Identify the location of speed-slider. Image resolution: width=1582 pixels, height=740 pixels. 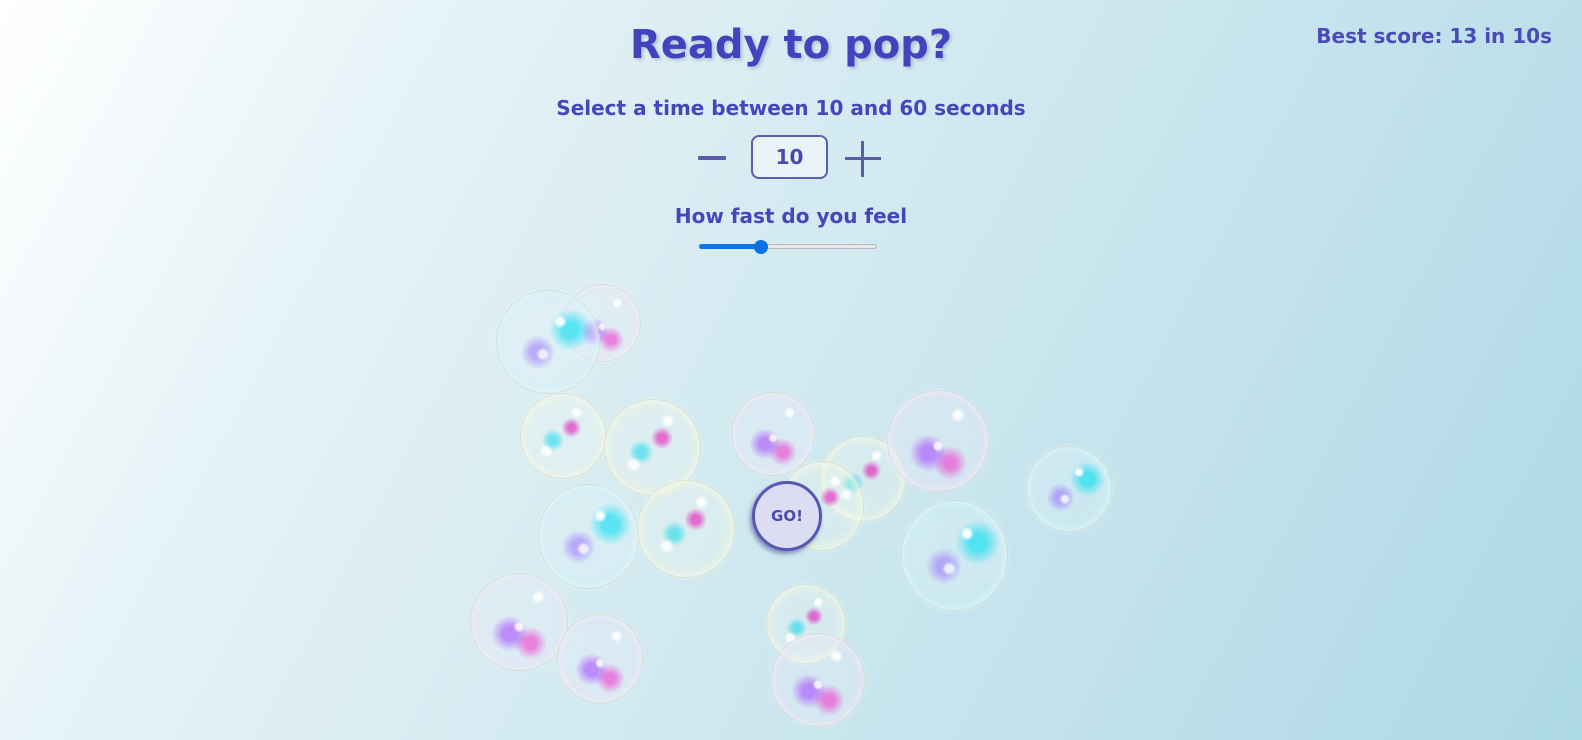
(788, 247).